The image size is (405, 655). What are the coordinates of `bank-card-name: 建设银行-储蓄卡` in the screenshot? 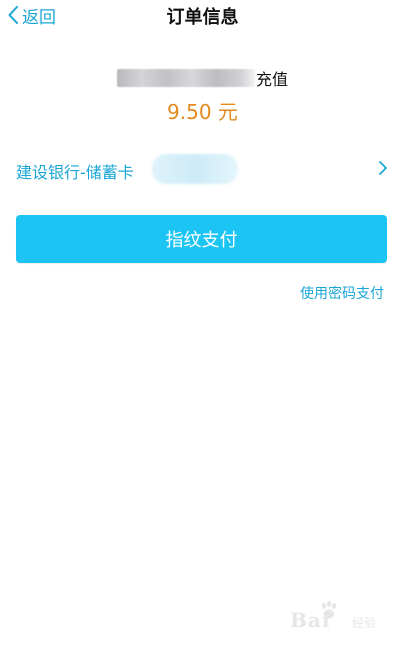 It's located at (75, 172).